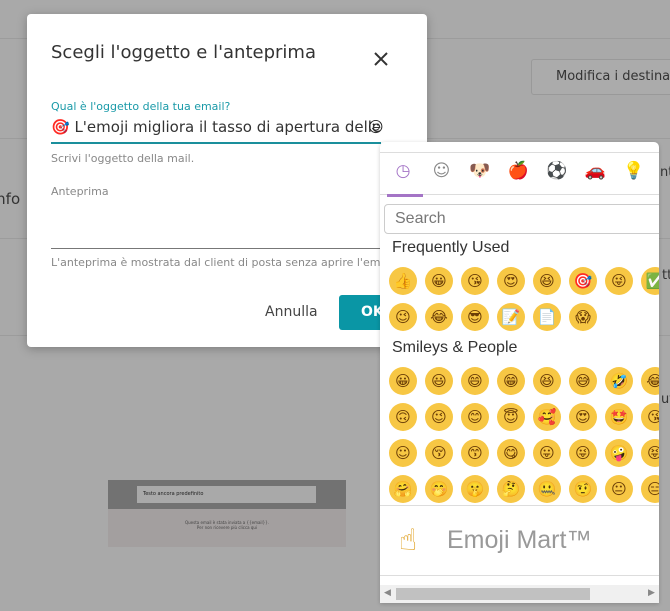 The image size is (670, 611). Describe the element at coordinates (511, 417) in the screenshot. I see `emoji-button: 😇` at that location.